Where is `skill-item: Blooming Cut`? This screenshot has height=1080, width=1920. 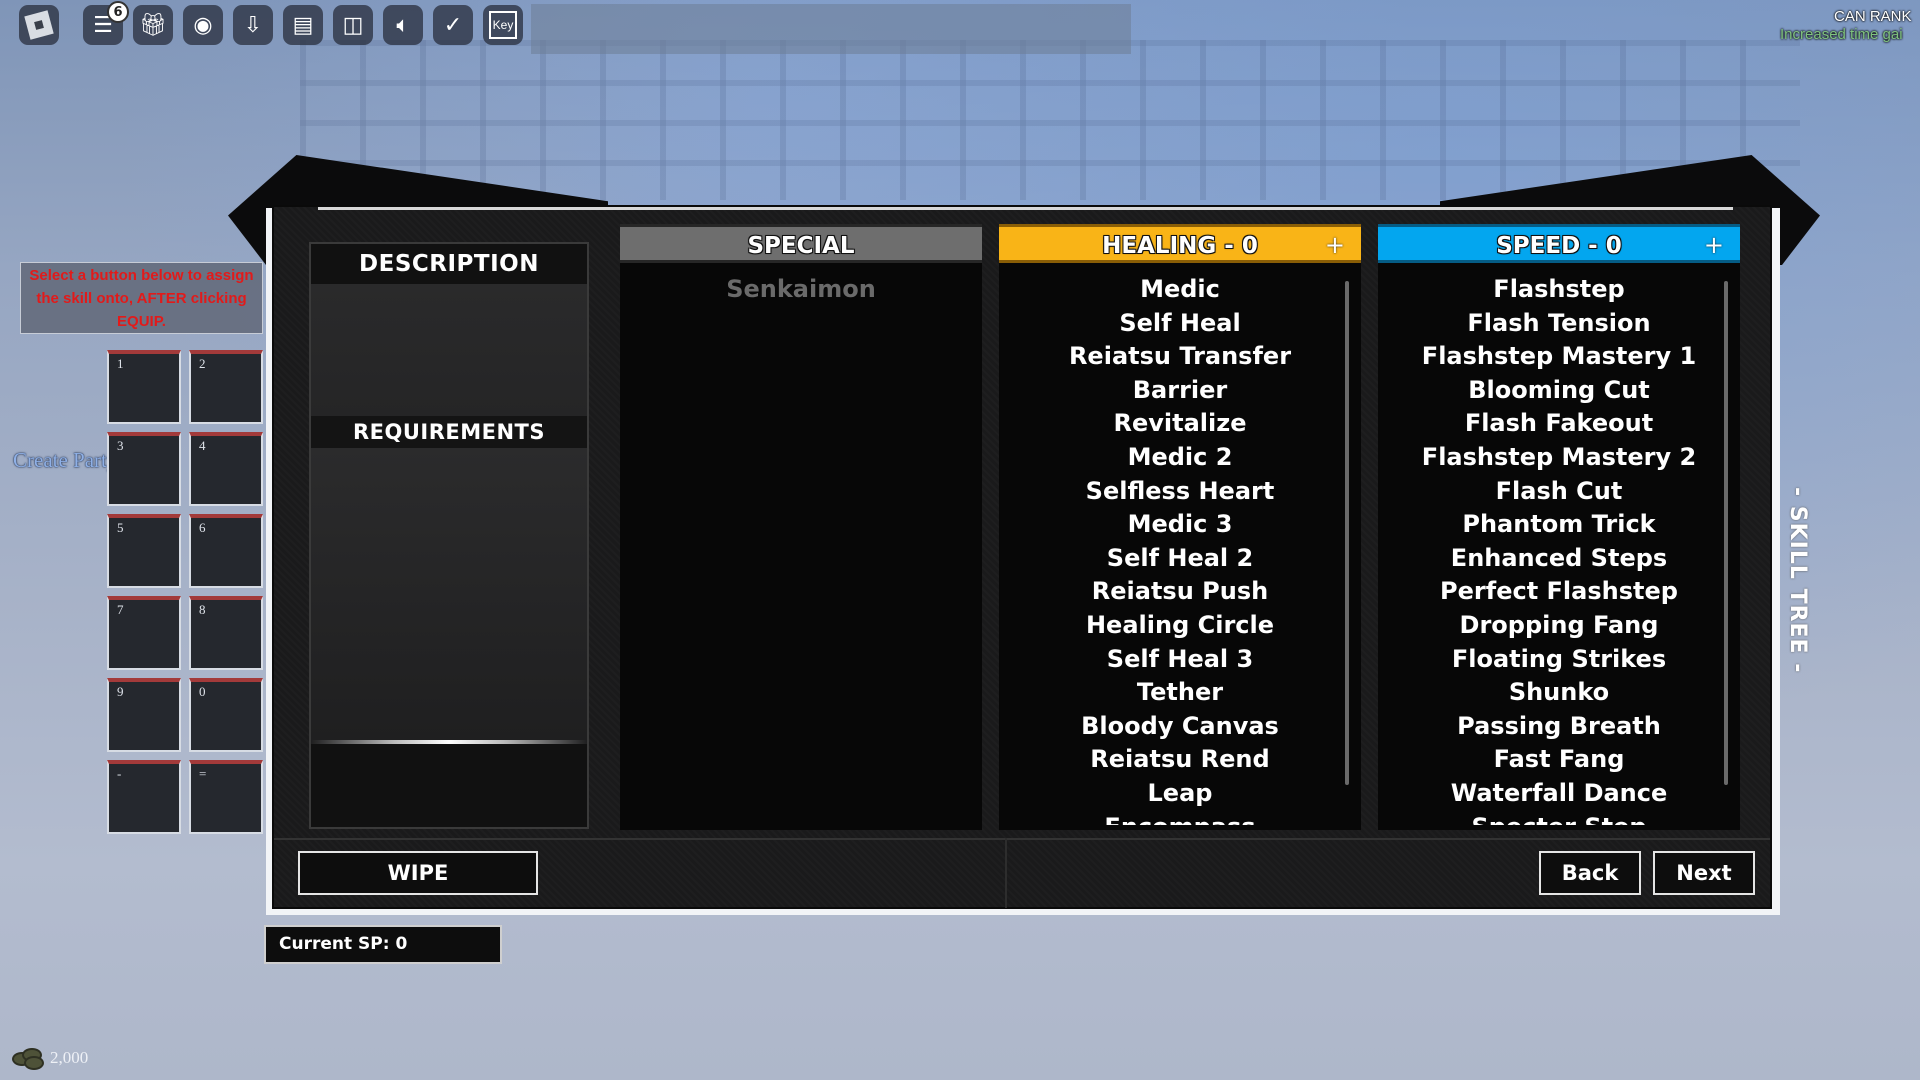 skill-item: Blooming Cut is located at coordinates (1559, 391).